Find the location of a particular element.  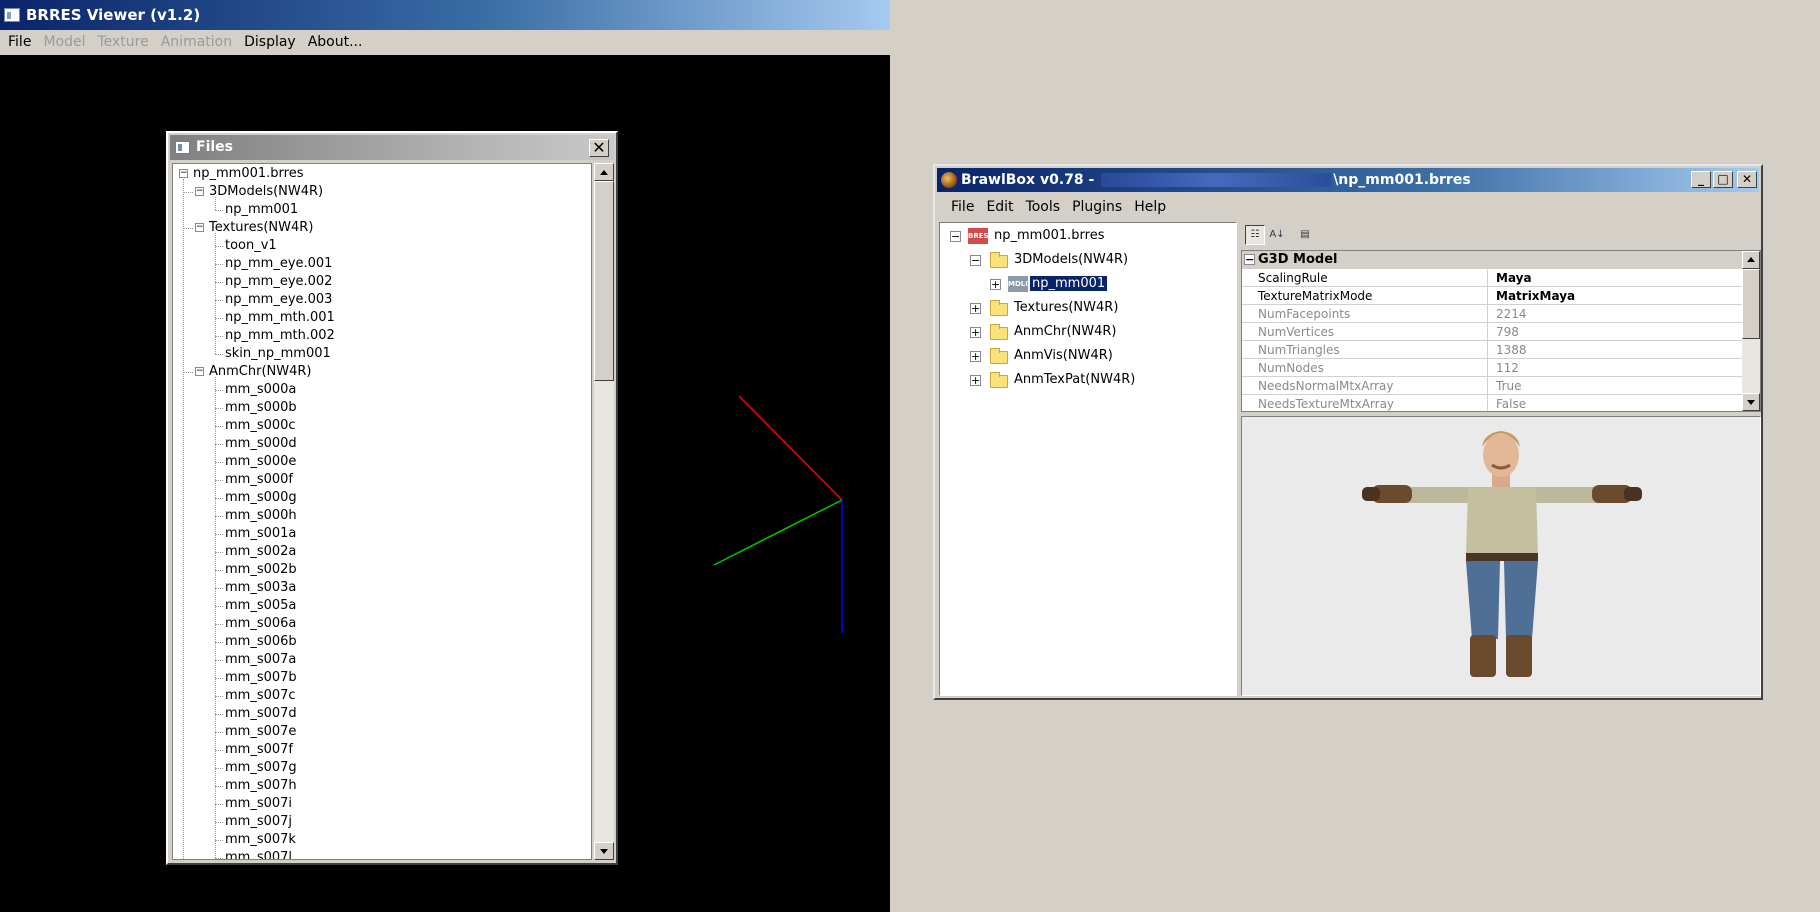

minimize-button: _ is located at coordinates (1701, 179).